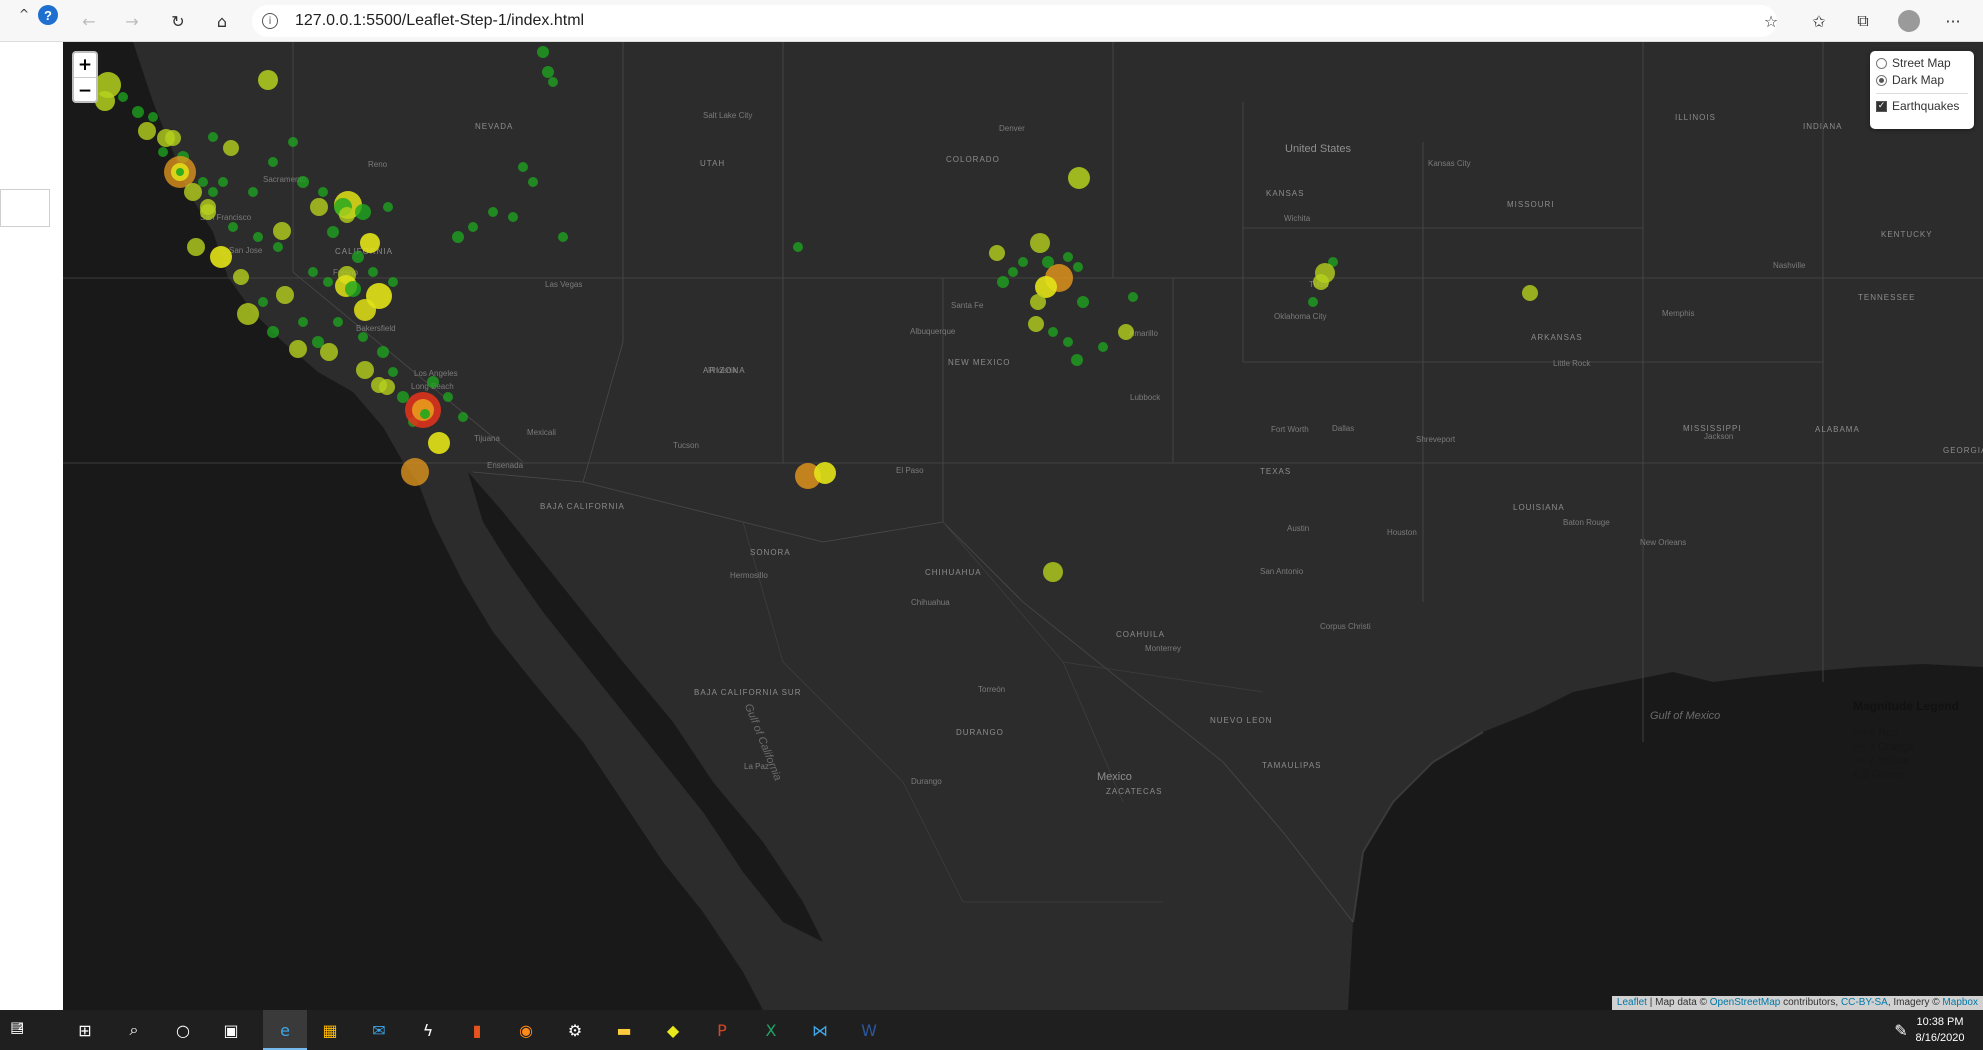 The height and width of the screenshot is (1050, 1983). I want to click on favorite-star-icon: ☆, so click(1771, 21).